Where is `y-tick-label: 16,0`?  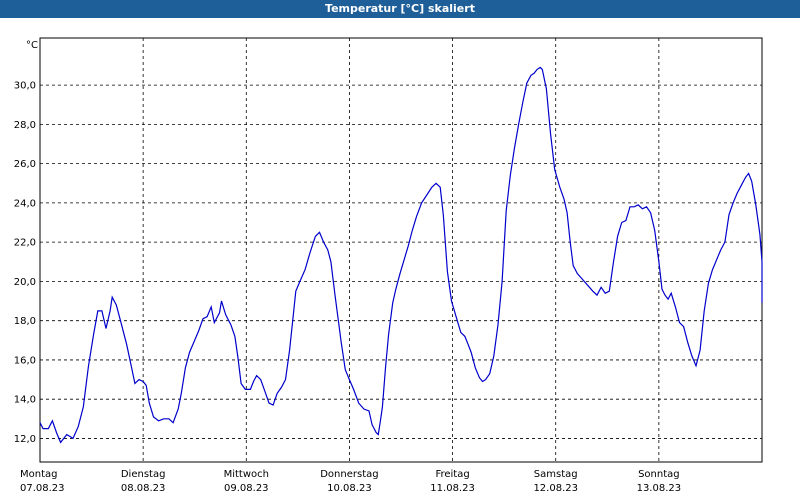 y-tick-label: 16,0 is located at coordinates (25, 360).